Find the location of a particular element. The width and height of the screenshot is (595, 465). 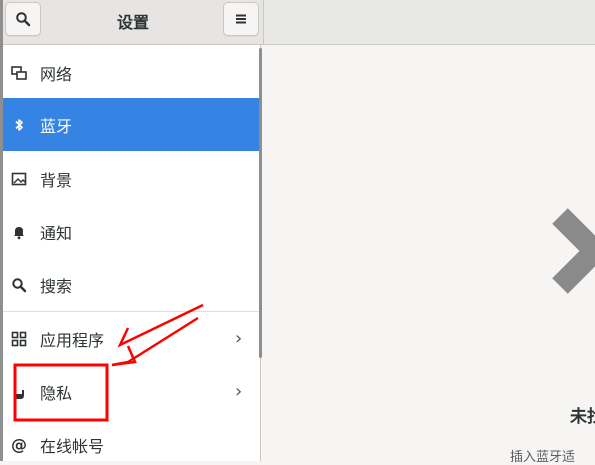

sidebar-item-bluetooth: 蓝牙 is located at coordinates (131, 124).